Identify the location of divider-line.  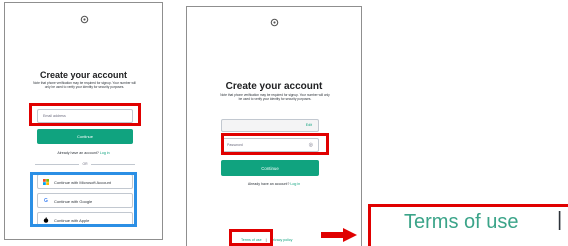
(113, 164).